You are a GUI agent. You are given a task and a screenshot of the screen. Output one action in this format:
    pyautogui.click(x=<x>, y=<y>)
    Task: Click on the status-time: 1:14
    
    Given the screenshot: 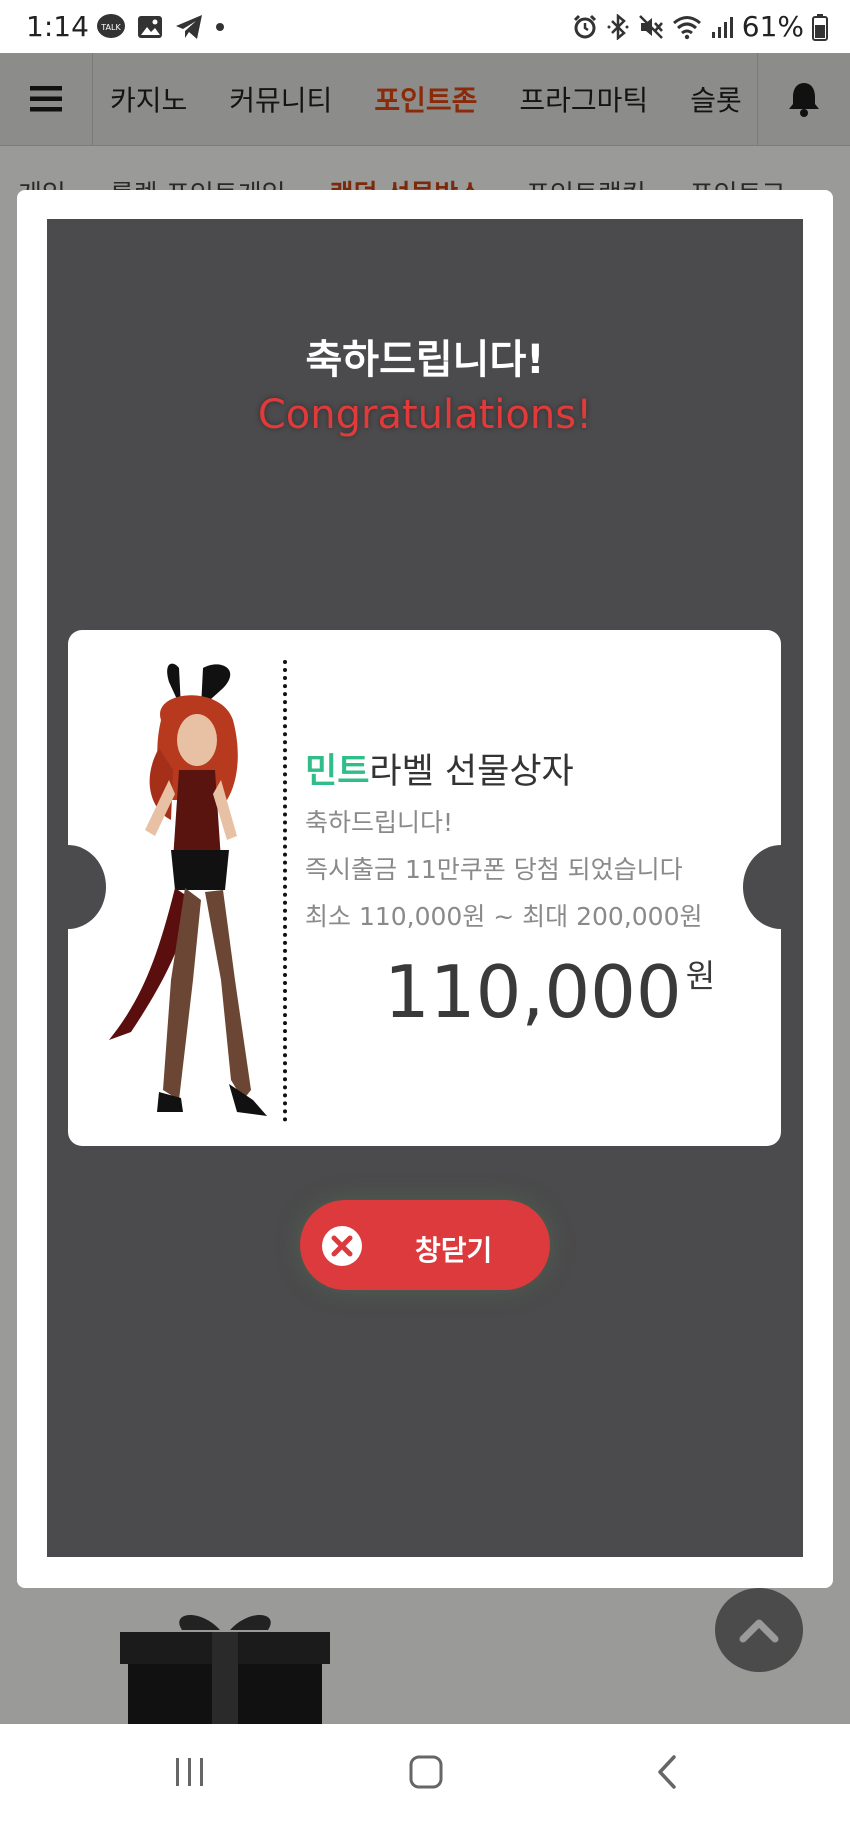 What is the action you would take?
    pyautogui.click(x=57, y=26)
    